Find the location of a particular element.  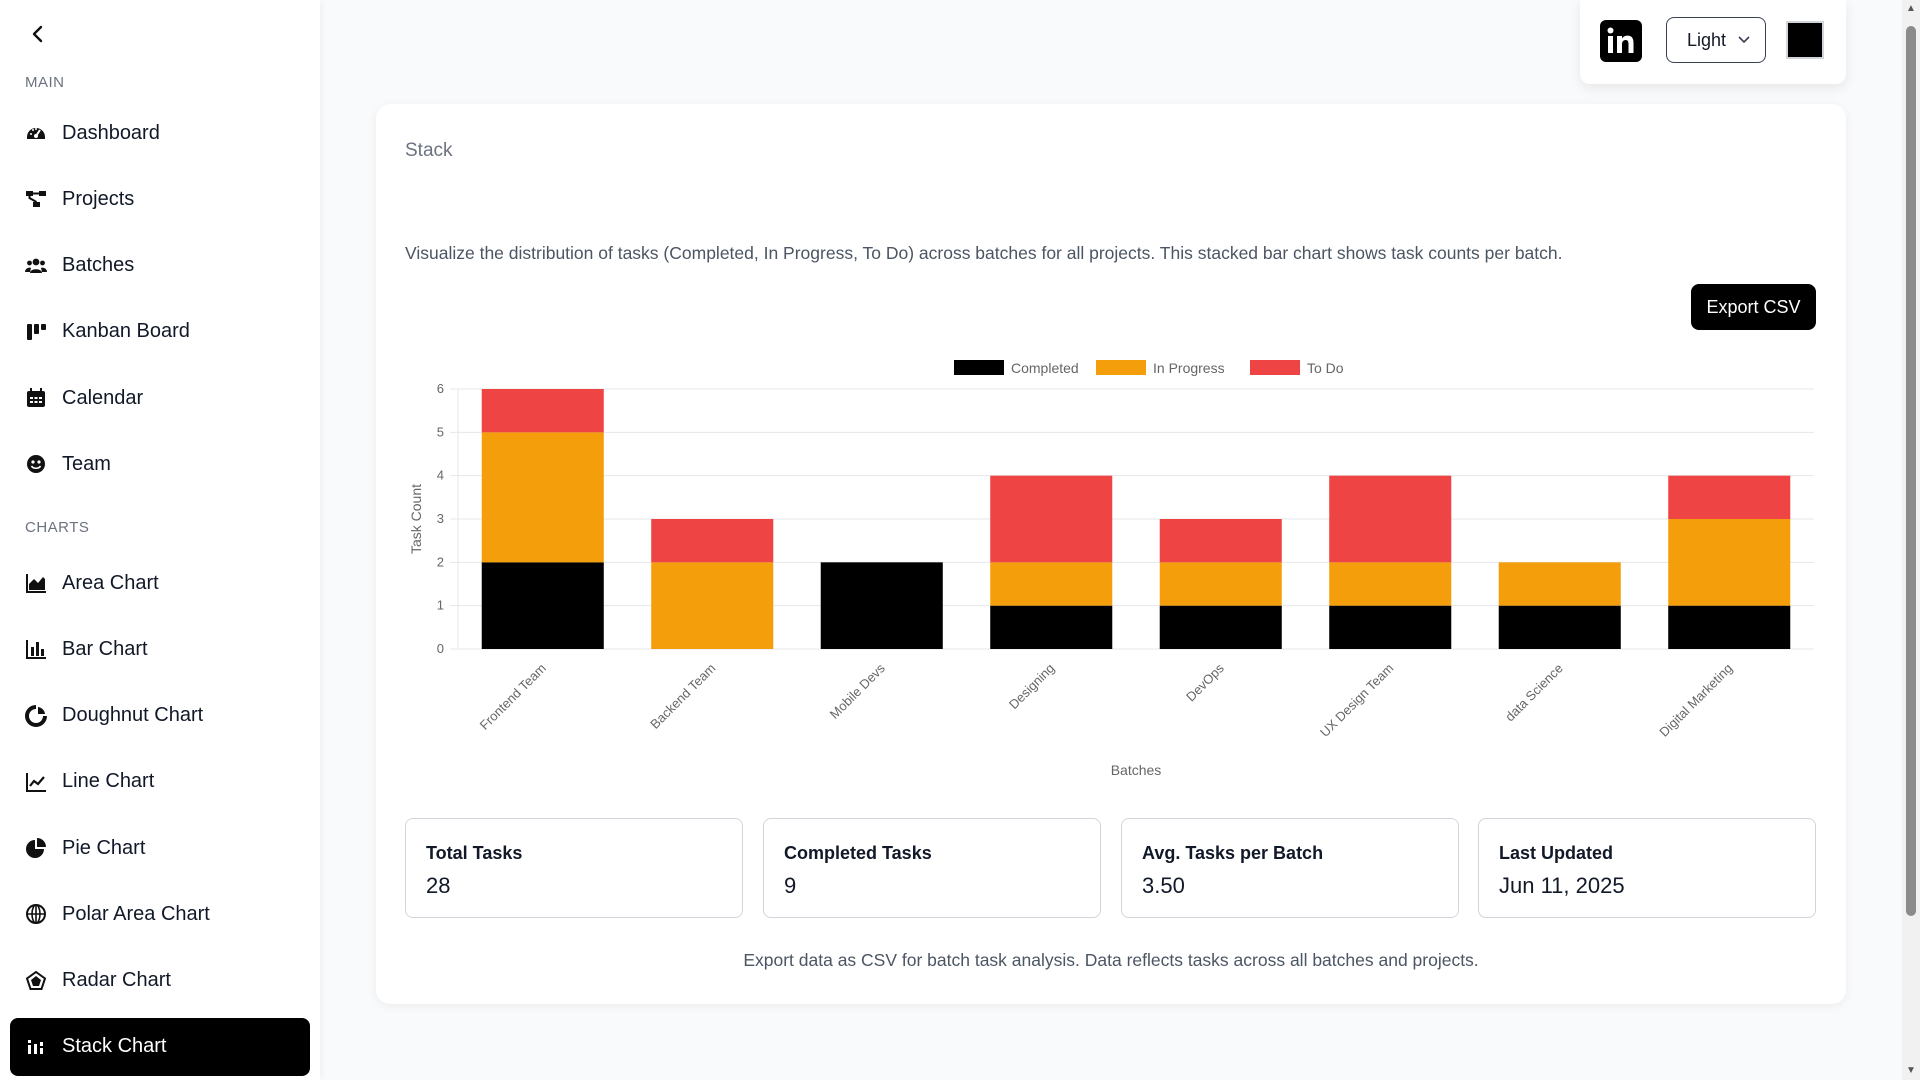

stat-card-last-updated: Last Updated Jun 11, 2025 is located at coordinates (1647, 868).